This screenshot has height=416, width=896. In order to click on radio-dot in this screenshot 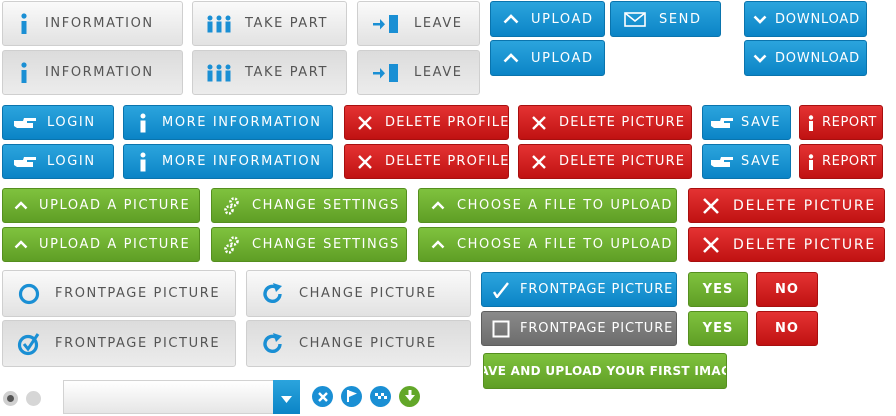, I will do `click(10, 398)`.